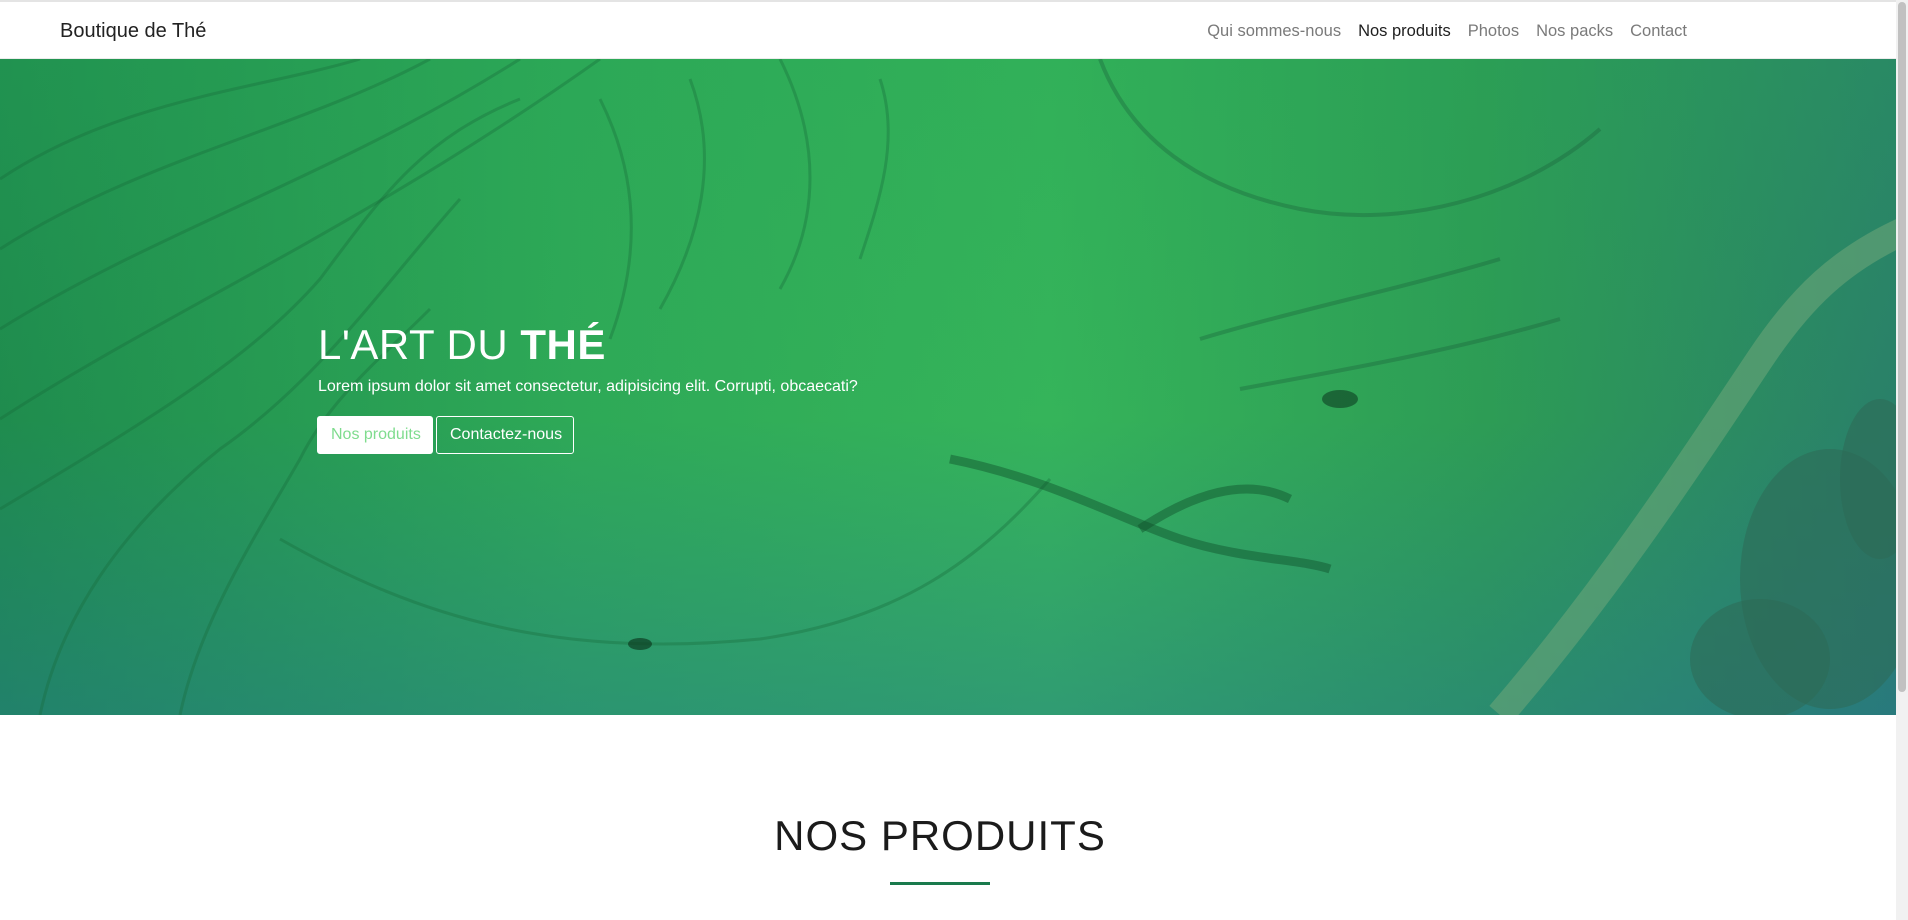  I want to click on nav-link-nos-packs: Nos packs, so click(1574, 31).